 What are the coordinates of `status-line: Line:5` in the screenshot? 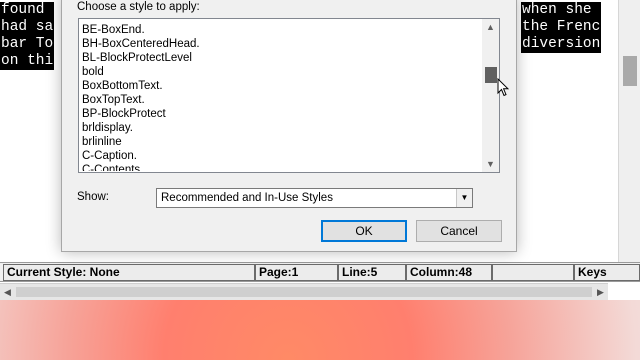 It's located at (372, 272).